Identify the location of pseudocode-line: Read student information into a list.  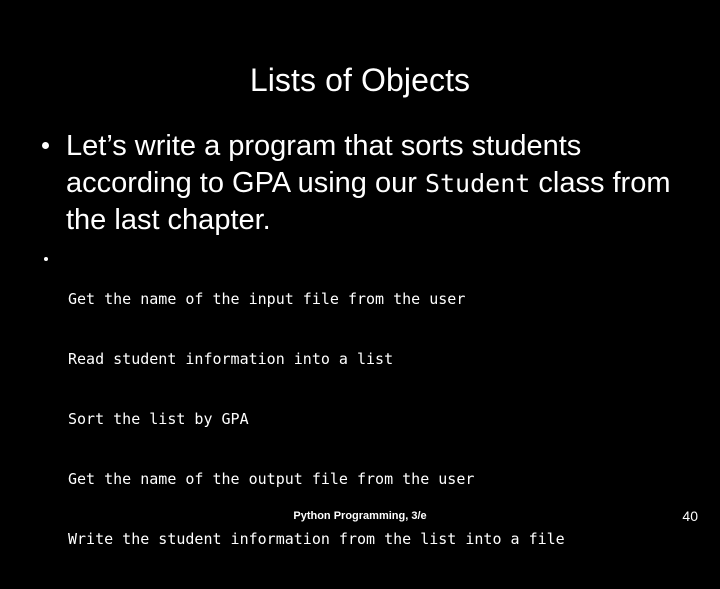
(231, 359).